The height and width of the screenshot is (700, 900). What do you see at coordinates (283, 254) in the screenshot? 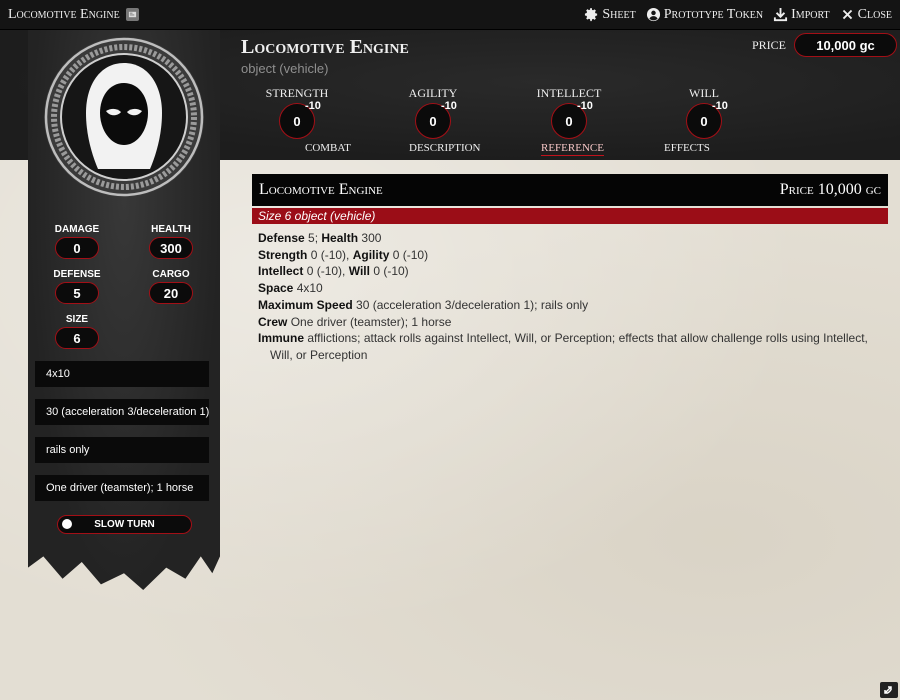
I see `strength-label: Strength` at bounding box center [283, 254].